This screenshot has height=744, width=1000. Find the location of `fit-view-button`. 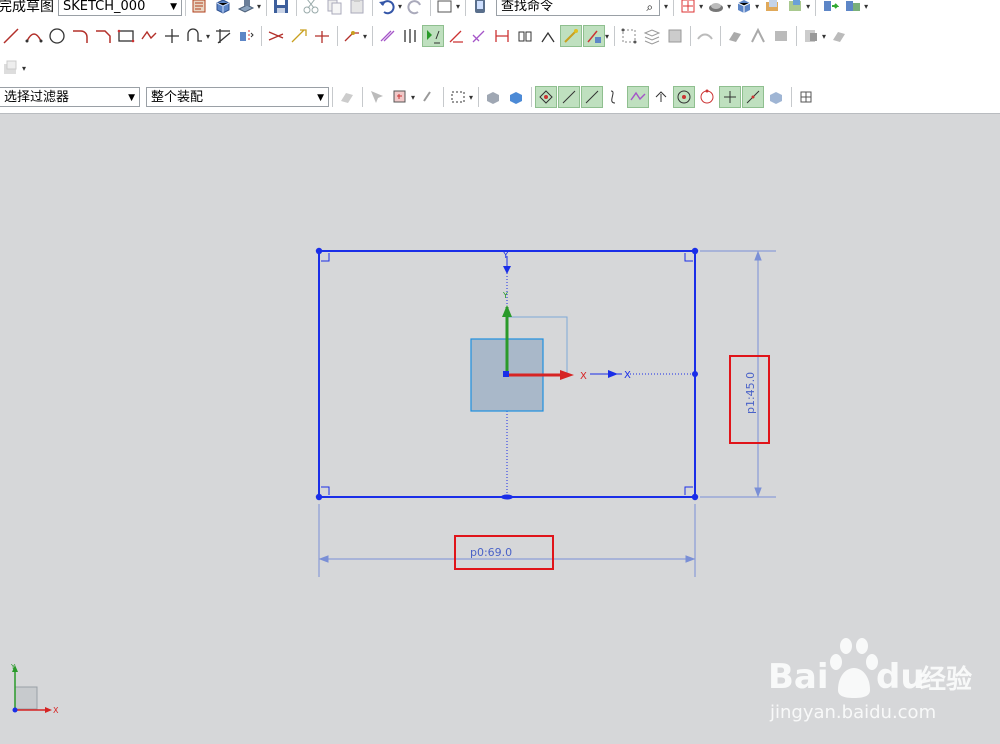

fit-view-button is located at coordinates (688, 8).